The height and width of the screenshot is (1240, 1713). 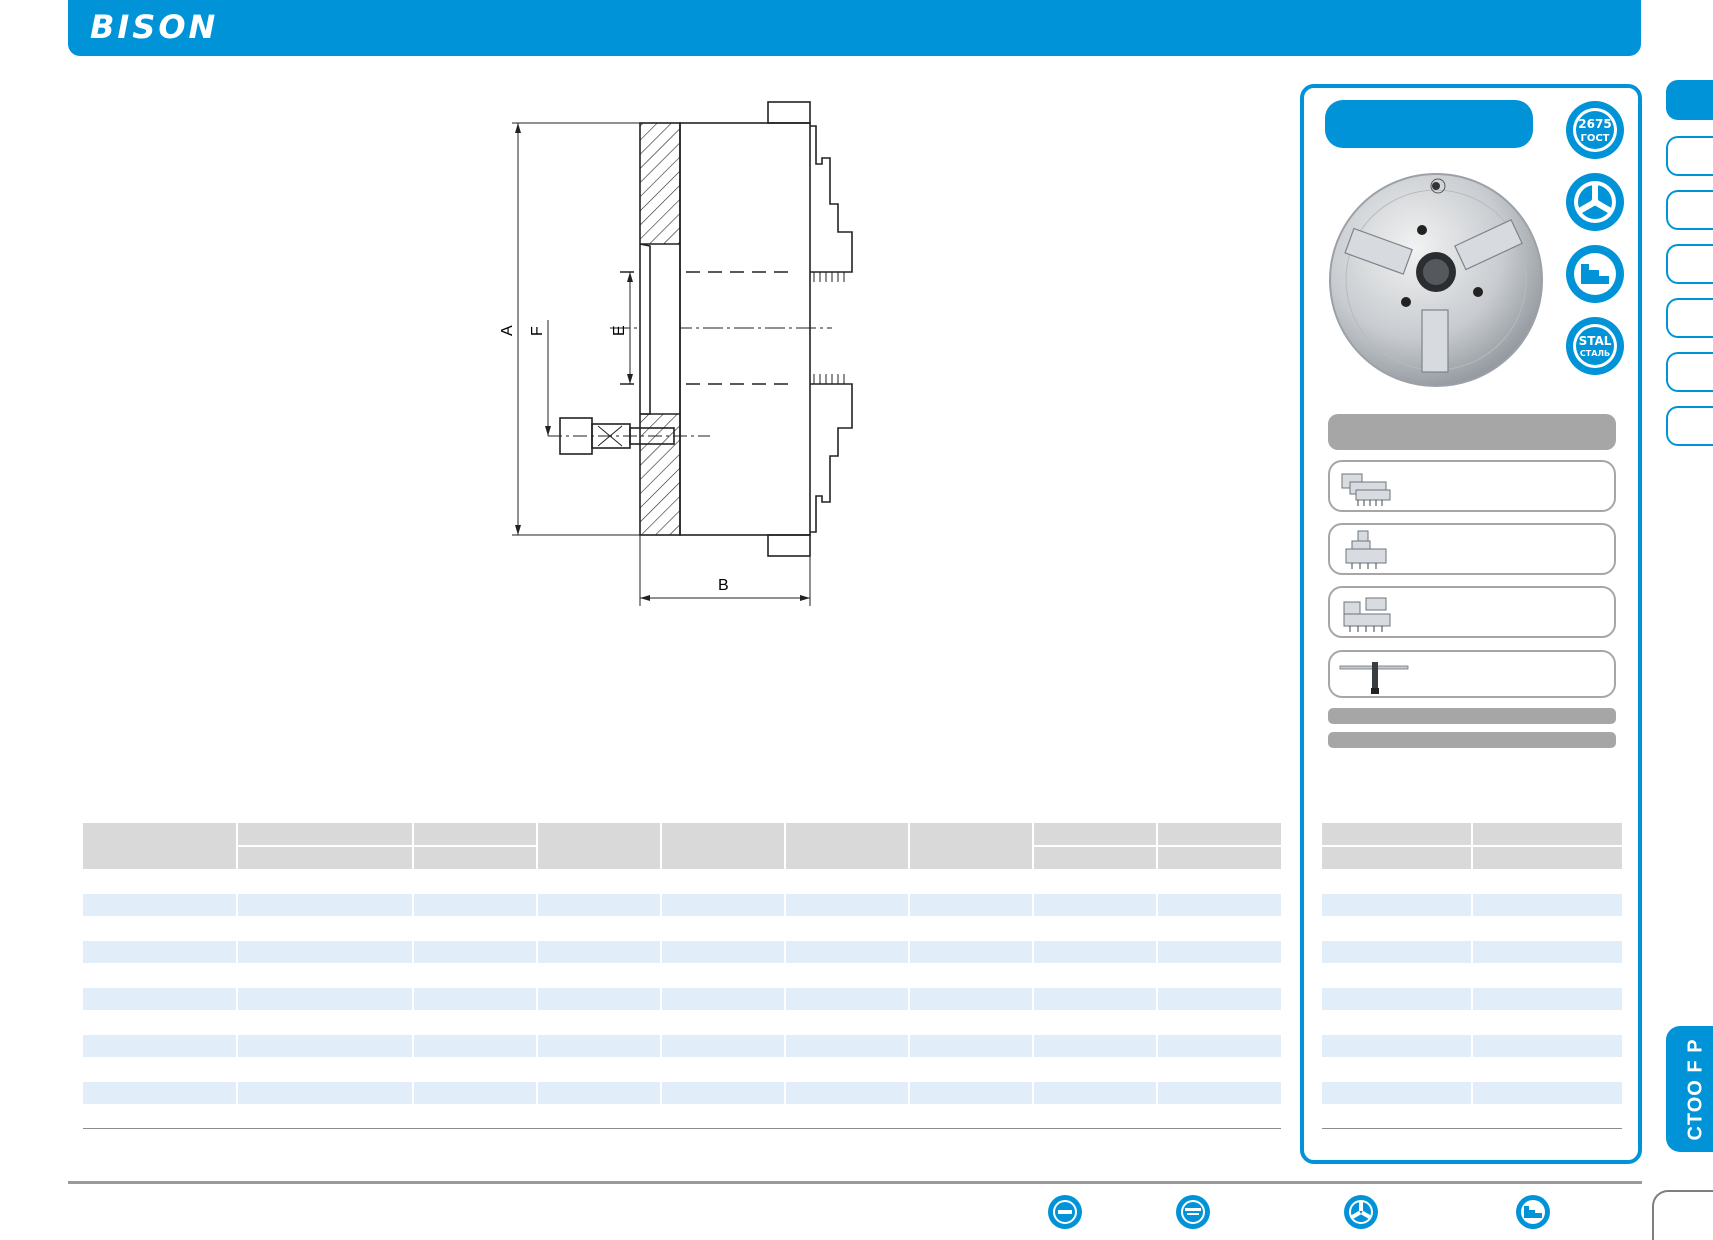 What do you see at coordinates (854, 28) in the screenshot?
I see `header-bar: BISON` at bounding box center [854, 28].